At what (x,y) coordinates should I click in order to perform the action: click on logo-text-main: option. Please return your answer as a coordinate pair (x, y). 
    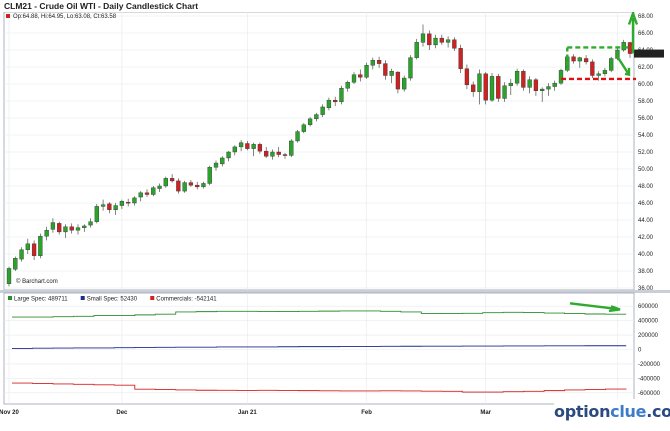
    Looking at the image, I should click on (582, 411).